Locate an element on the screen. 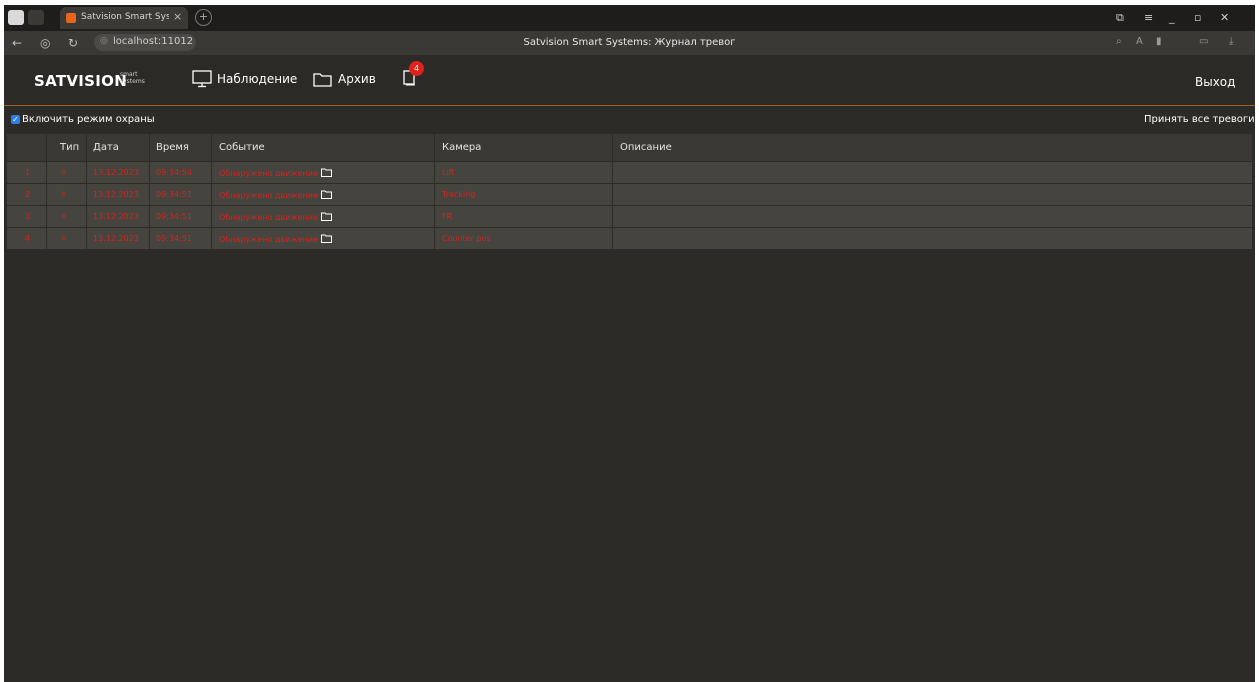  table-header: Тип Дата Время Событие Камера Описание is located at coordinates (629, 148).